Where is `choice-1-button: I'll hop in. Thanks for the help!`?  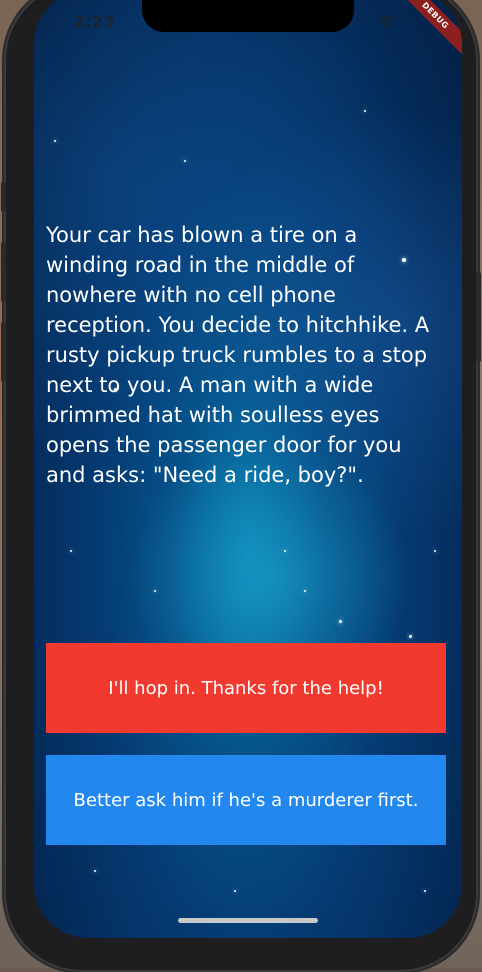
choice-1-button: I'll hop in. Thanks for the help! is located at coordinates (246, 688).